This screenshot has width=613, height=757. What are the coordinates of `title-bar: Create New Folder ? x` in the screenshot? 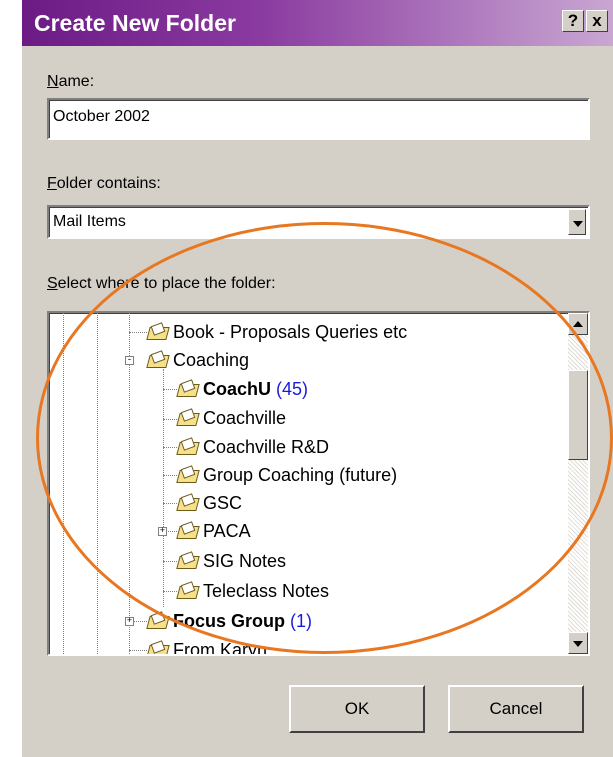 It's located at (317, 23).